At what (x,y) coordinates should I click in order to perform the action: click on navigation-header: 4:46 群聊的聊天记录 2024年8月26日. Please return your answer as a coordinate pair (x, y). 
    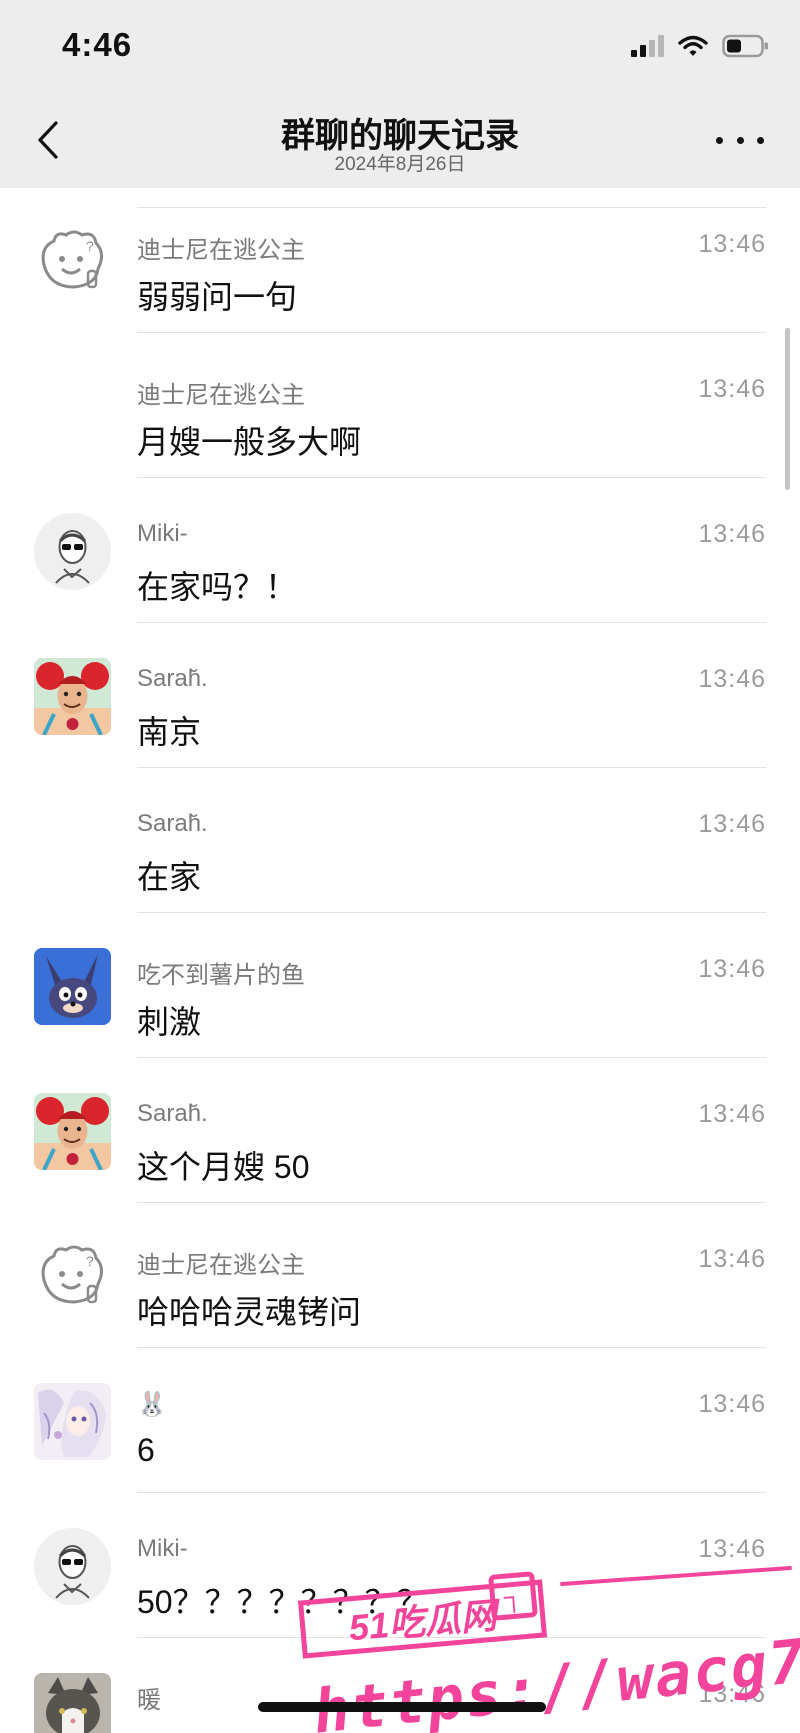
    Looking at the image, I should click on (400, 94).